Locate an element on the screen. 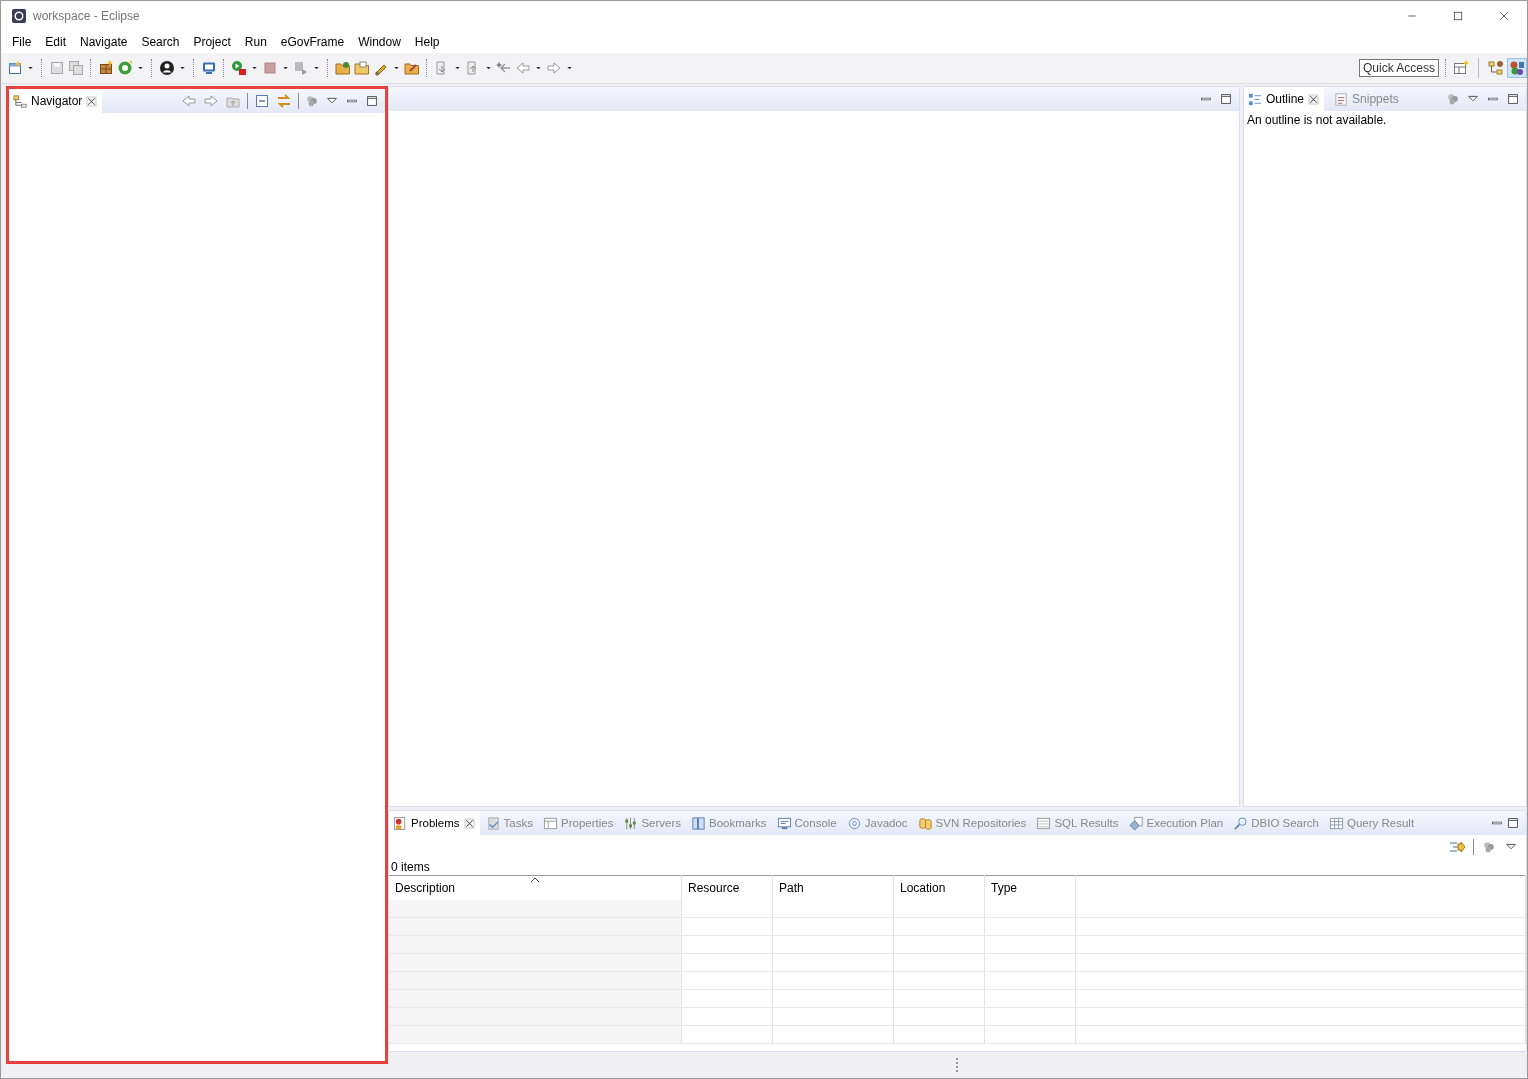 The height and width of the screenshot is (1079, 1528). view-tab: Problems is located at coordinates (434, 823).